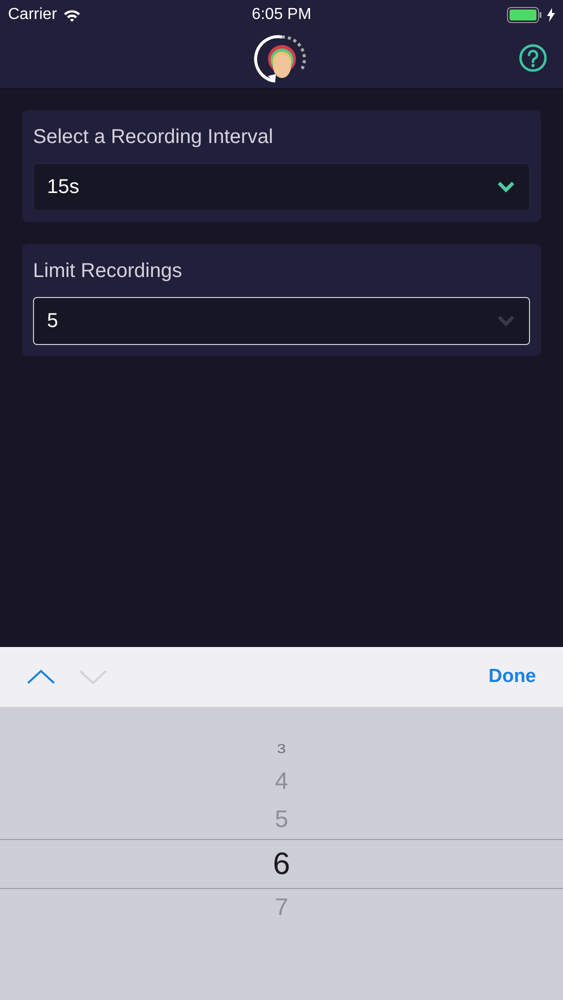  What do you see at coordinates (282, 14) in the screenshot?
I see `clock-time: 6:05 PM` at bounding box center [282, 14].